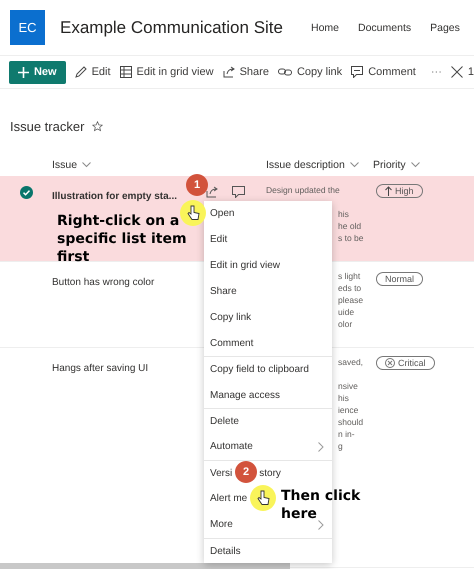  I want to click on list-title: Issue tracker, so click(47, 126).